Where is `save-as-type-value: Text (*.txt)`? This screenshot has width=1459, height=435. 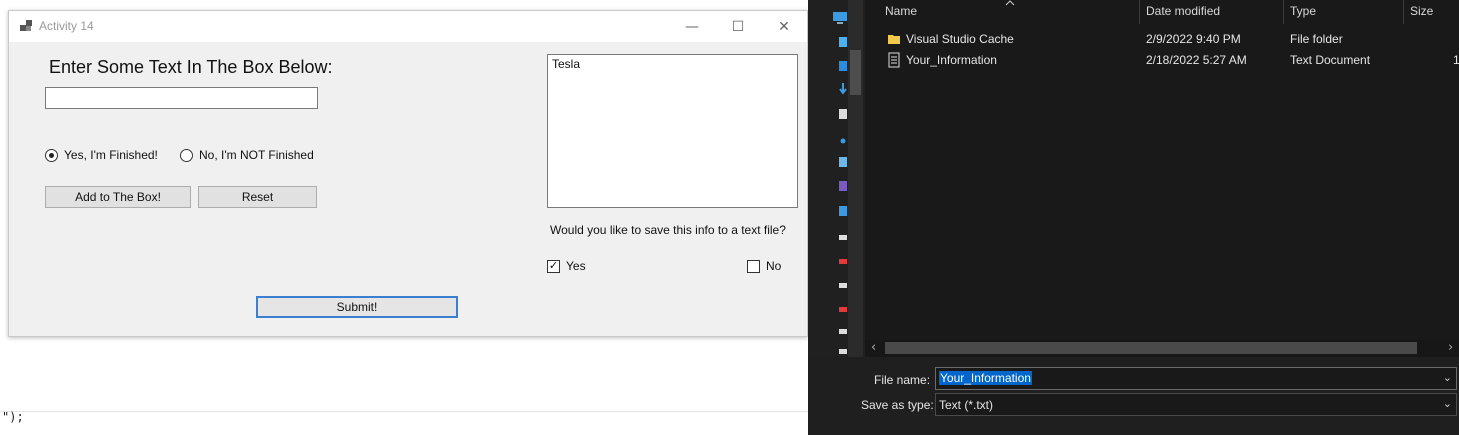 save-as-type-value: Text (*.txt) is located at coordinates (966, 405).